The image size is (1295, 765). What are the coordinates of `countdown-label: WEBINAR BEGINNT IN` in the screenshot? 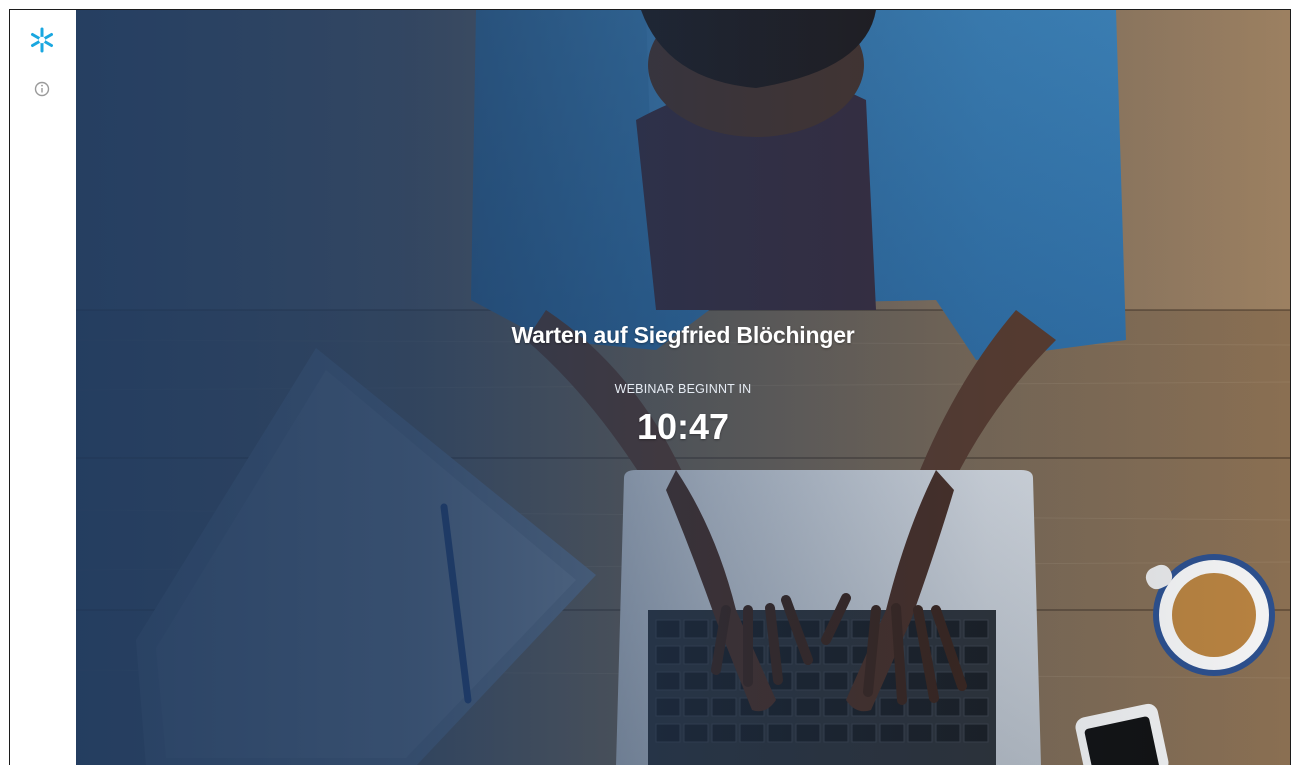 It's located at (683, 389).